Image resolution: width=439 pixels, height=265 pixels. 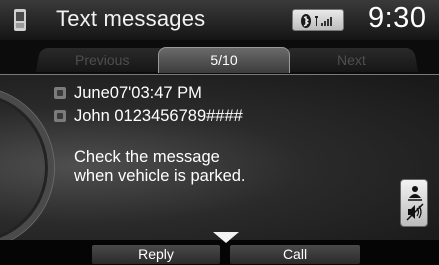 What do you see at coordinates (156, 254) in the screenshot?
I see `reply-button: Reply` at bounding box center [156, 254].